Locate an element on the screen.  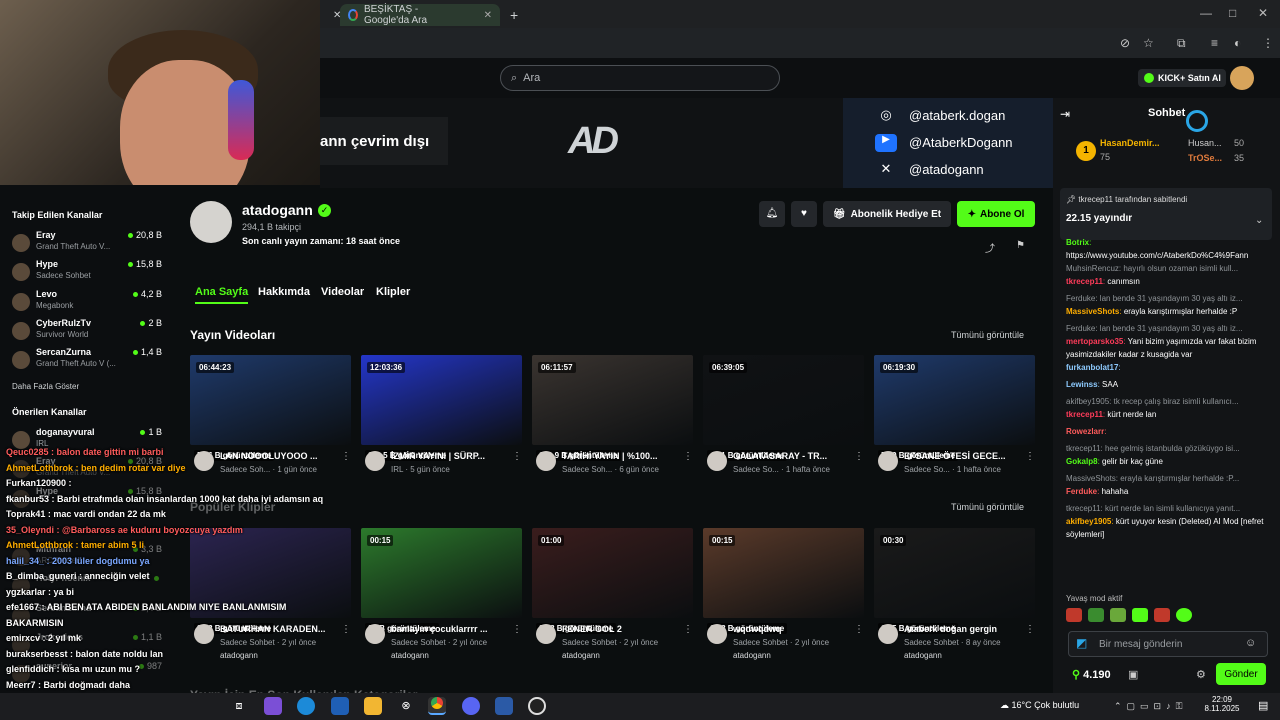
video-title: wqdwqdwq is located at coordinates (793, 629).